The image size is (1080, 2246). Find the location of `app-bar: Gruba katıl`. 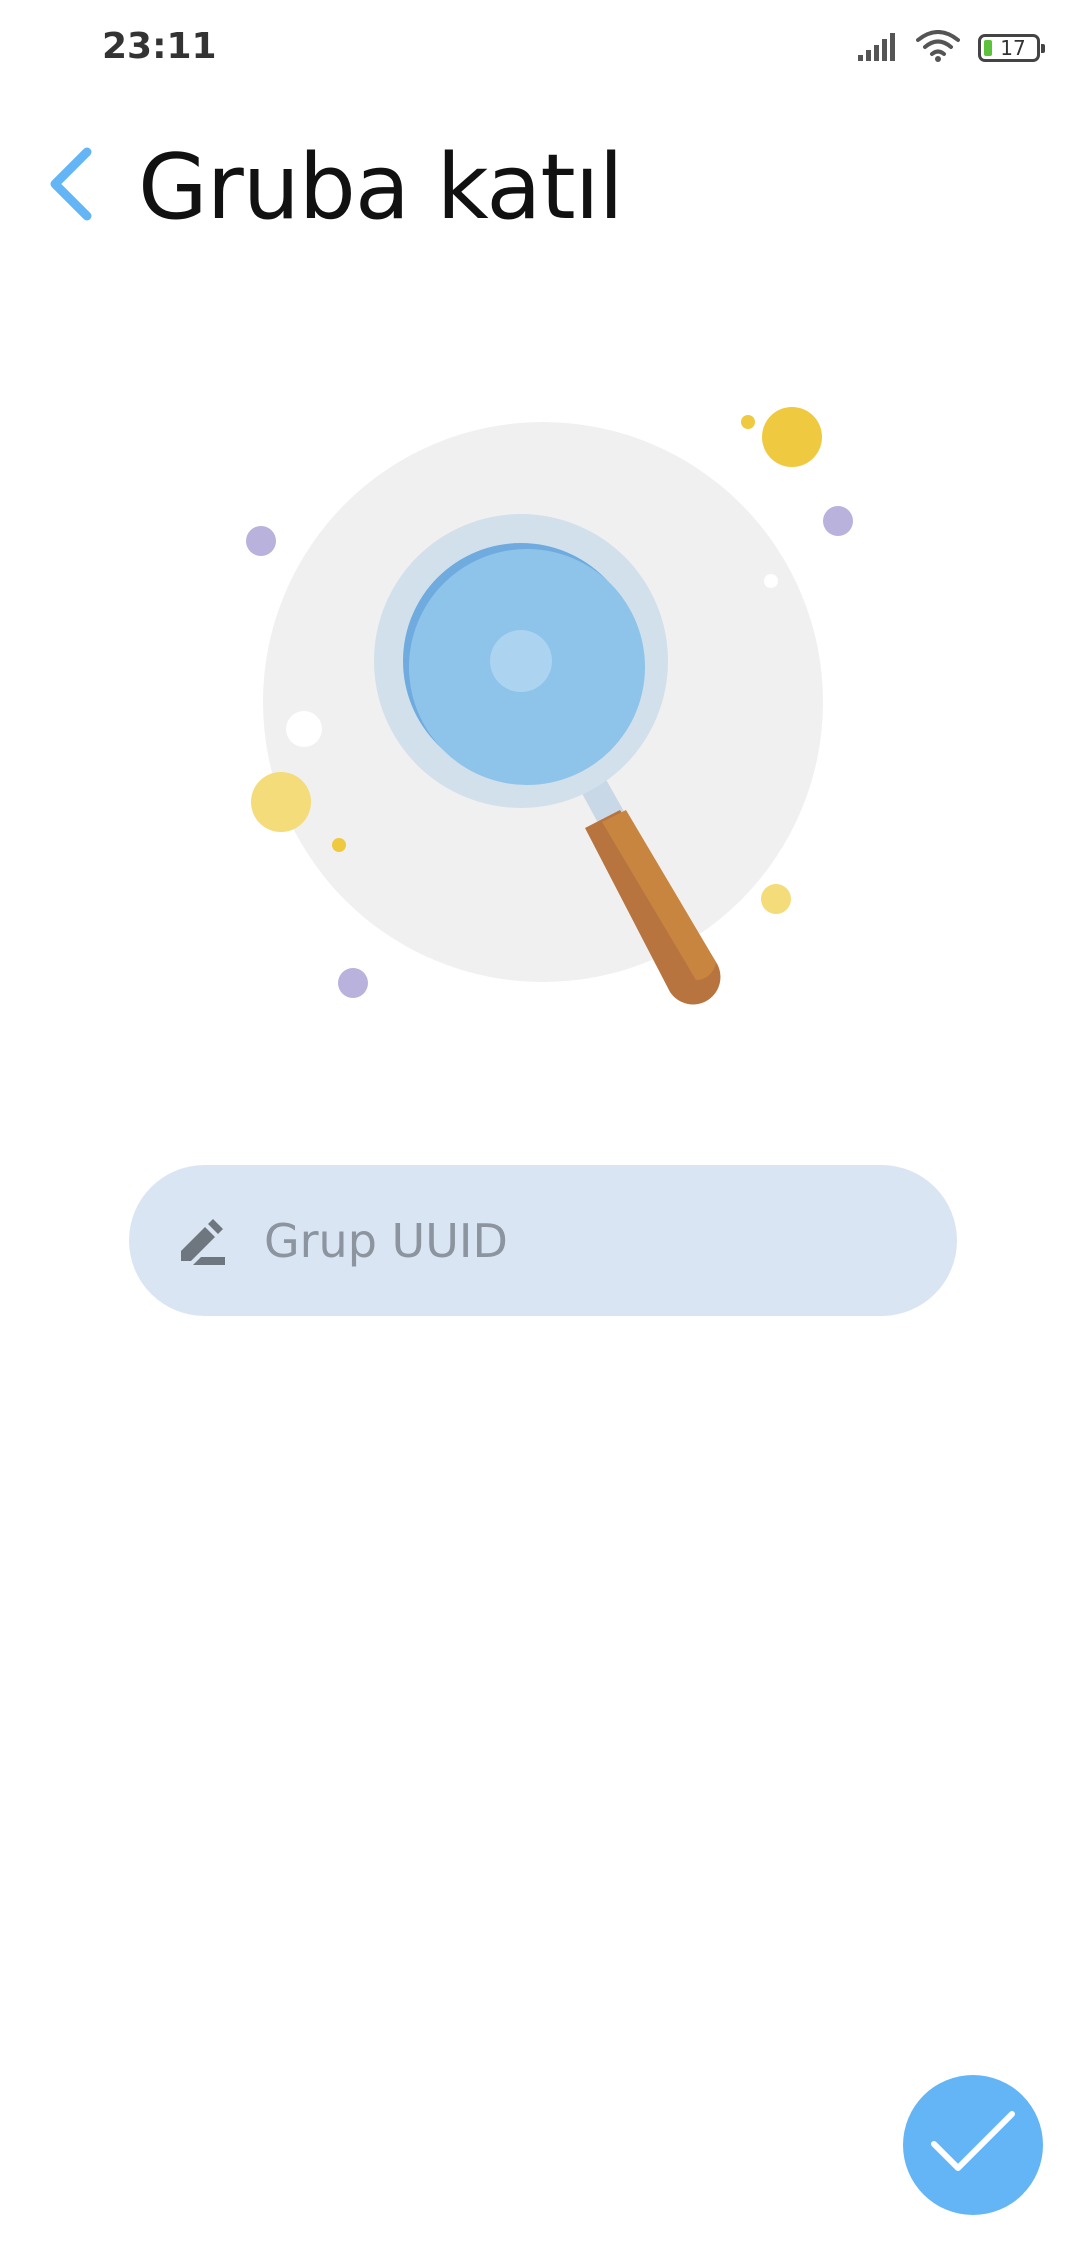

app-bar: Gruba katıl is located at coordinates (540, 185).